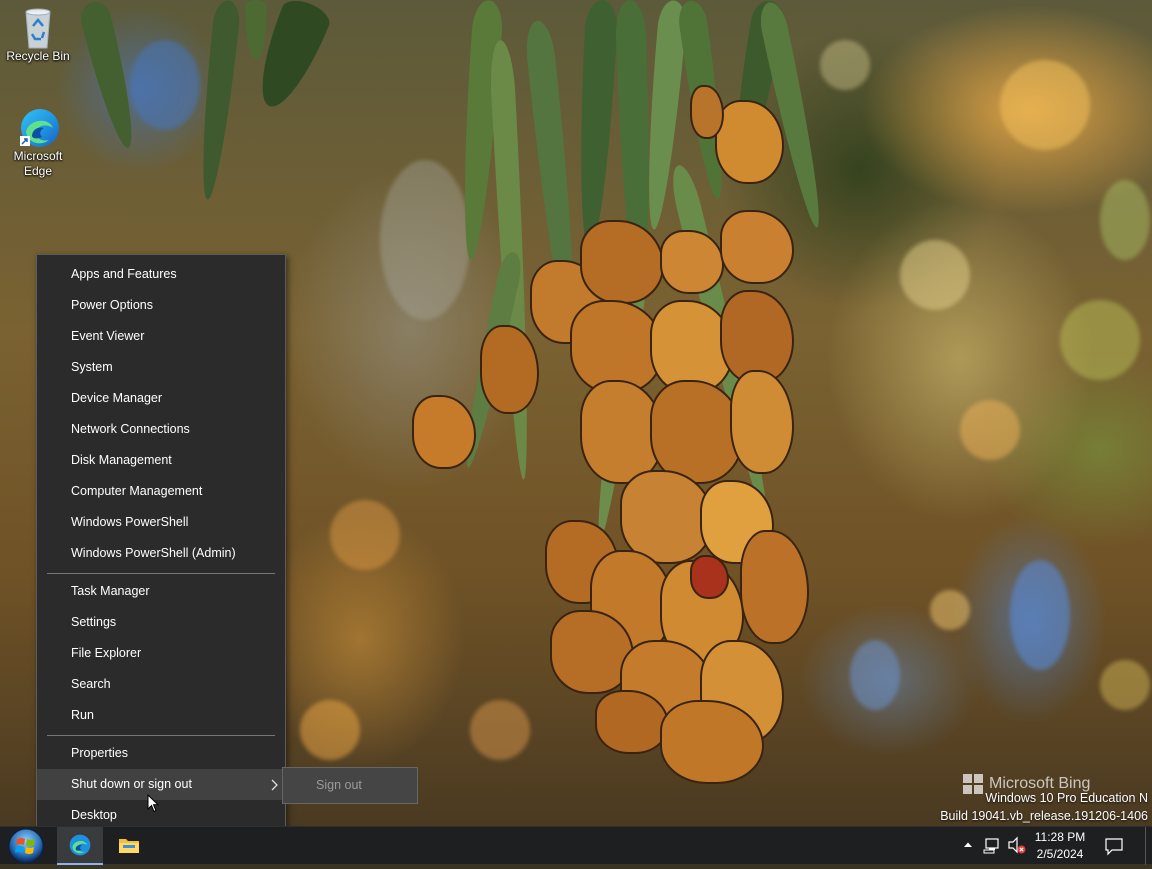 The height and width of the screenshot is (869, 1152). Describe the element at coordinates (161, 653) in the screenshot. I see `menu-item-file-explorer: File Explorer` at that location.